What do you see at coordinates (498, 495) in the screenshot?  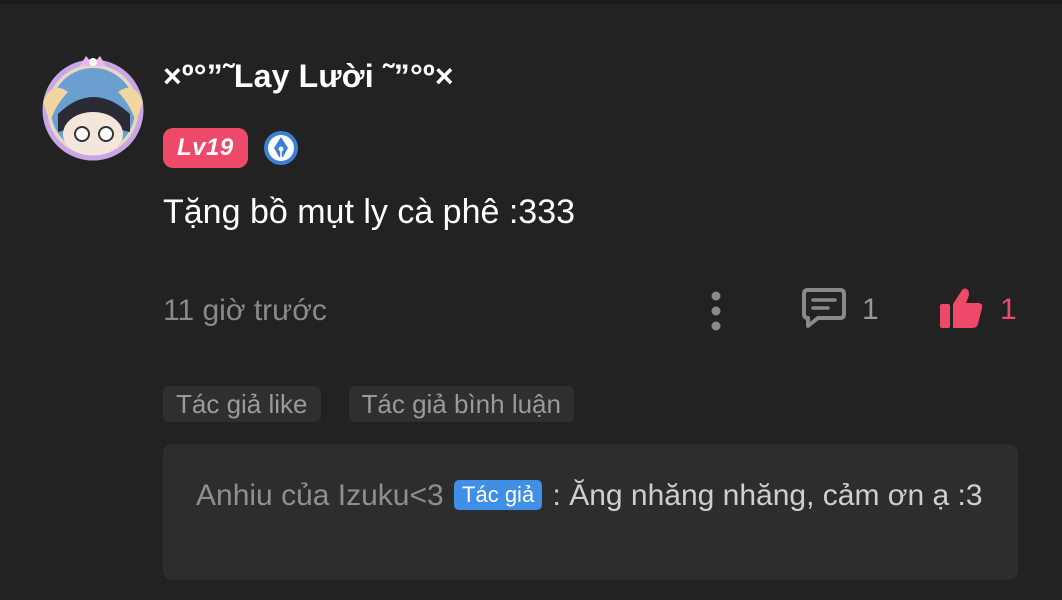 I see `author-tag: Tác giả` at bounding box center [498, 495].